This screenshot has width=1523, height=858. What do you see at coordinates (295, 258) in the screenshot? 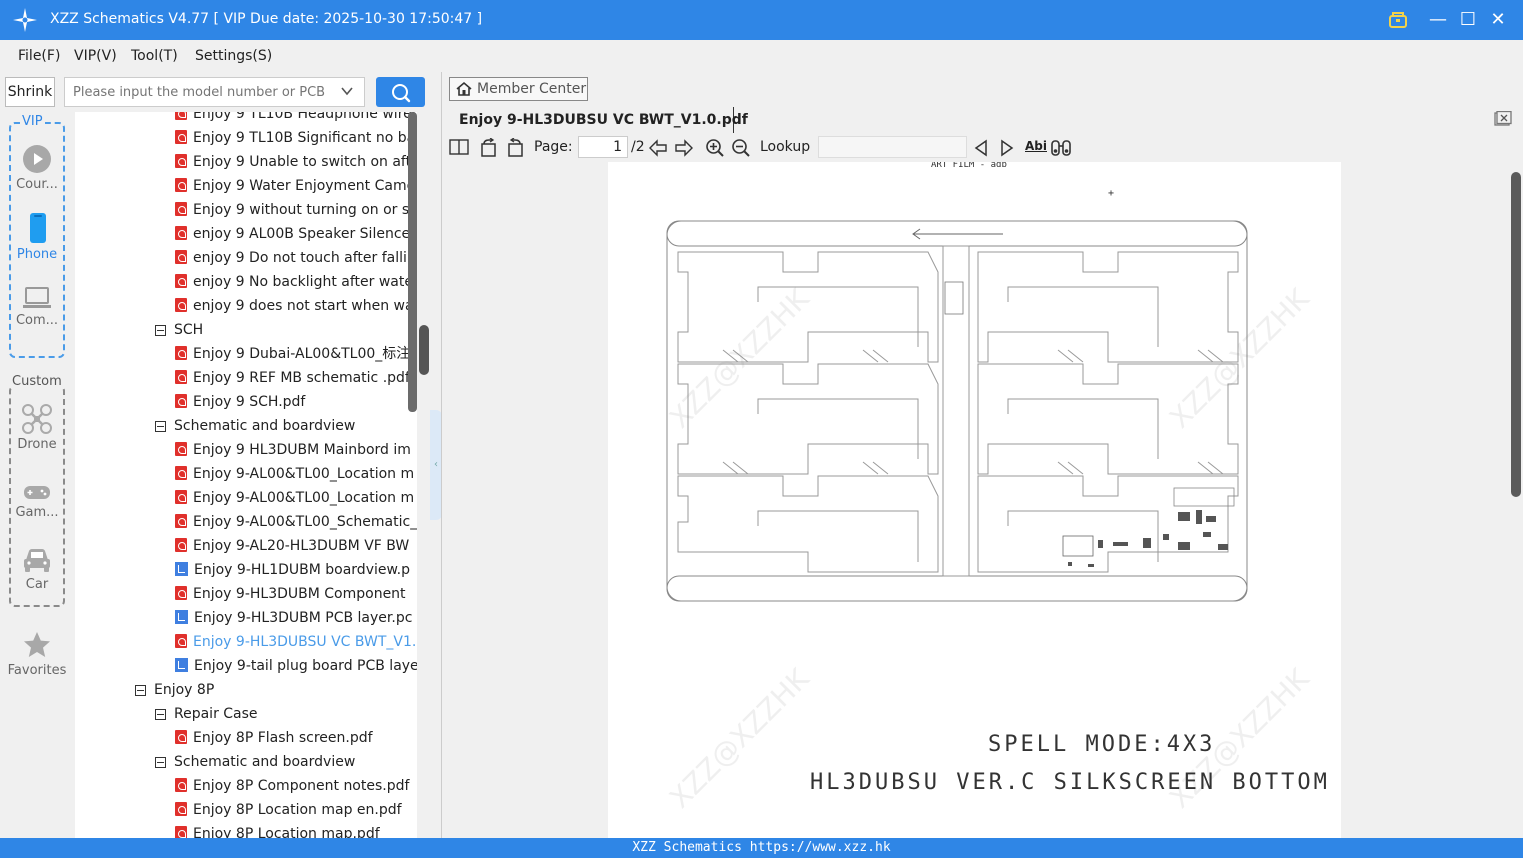
I see `tree-file: enjoy 9 Do not touch after fallin` at bounding box center [295, 258].